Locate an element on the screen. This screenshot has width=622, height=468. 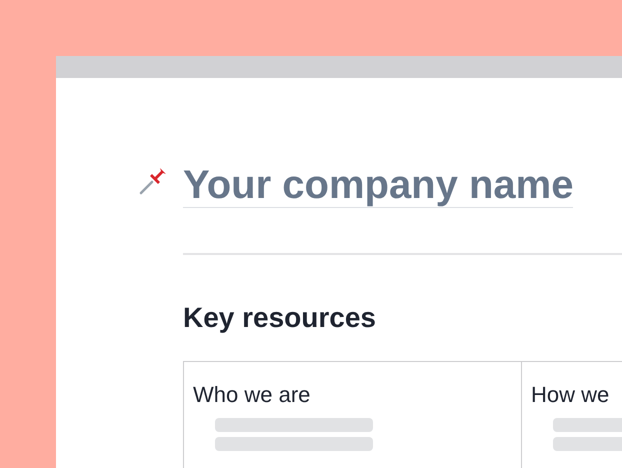
column-heading: Who we are is located at coordinates (252, 395).